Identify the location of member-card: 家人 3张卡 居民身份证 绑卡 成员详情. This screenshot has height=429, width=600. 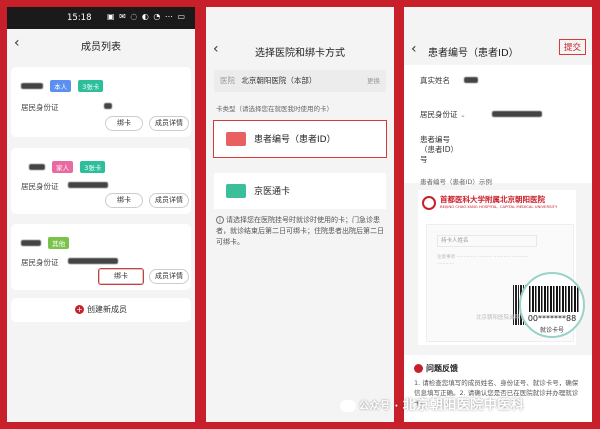
(101, 181).